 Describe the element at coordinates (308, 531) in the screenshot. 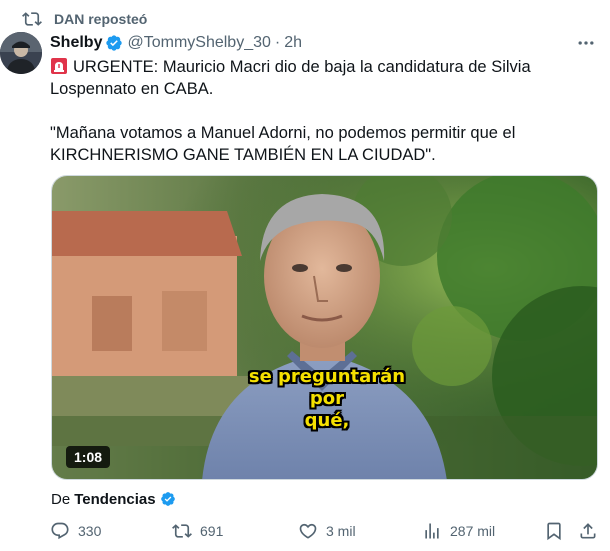

I see `heart-icon` at that location.